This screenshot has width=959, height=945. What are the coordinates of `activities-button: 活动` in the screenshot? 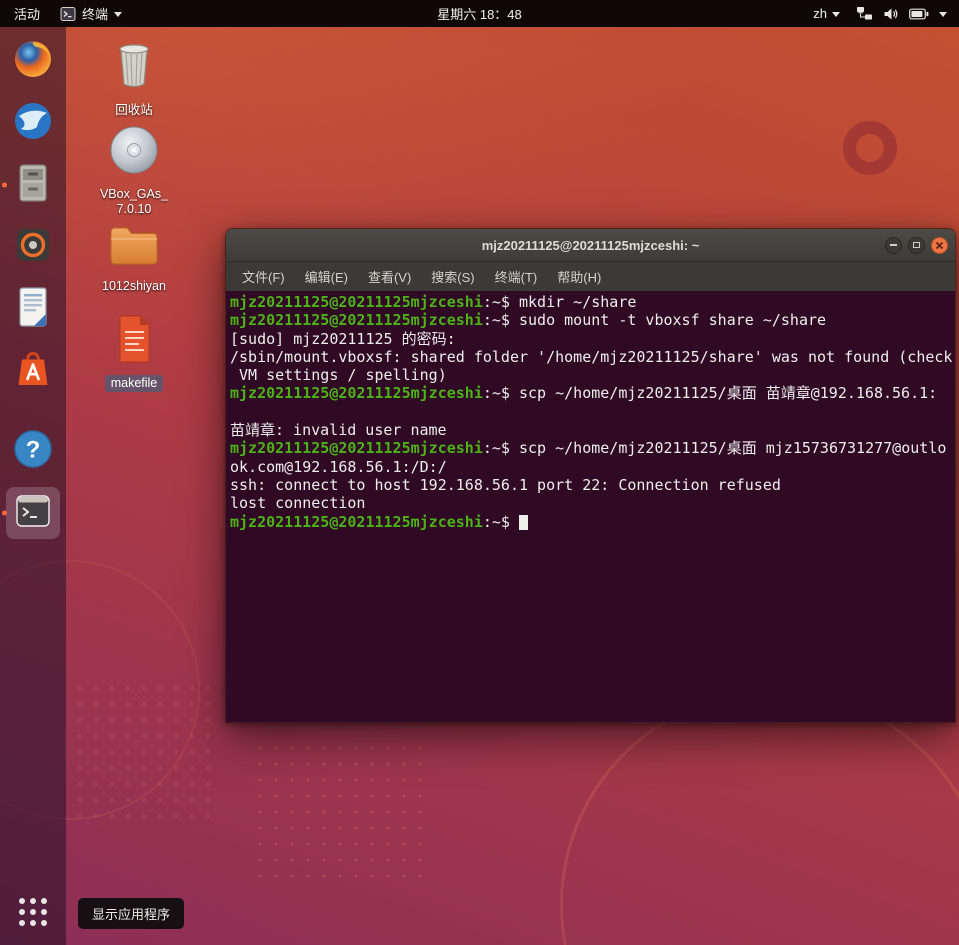 It's located at (27, 13).